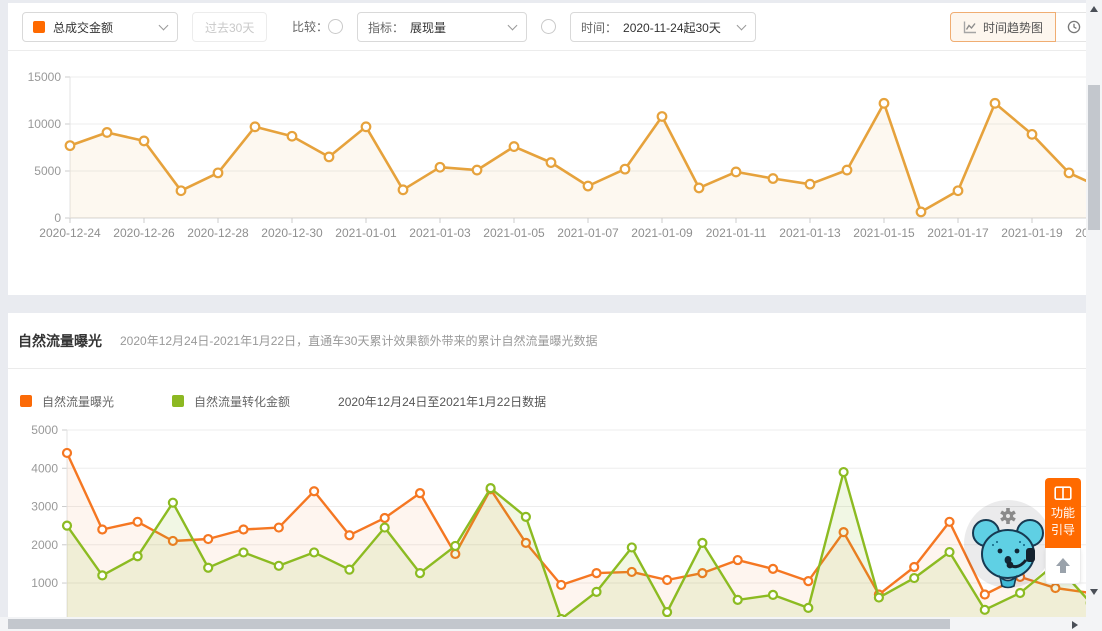 The width and height of the screenshot is (1102, 631). What do you see at coordinates (45, 77) in the screenshot?
I see `svg-text: 15000` at bounding box center [45, 77].